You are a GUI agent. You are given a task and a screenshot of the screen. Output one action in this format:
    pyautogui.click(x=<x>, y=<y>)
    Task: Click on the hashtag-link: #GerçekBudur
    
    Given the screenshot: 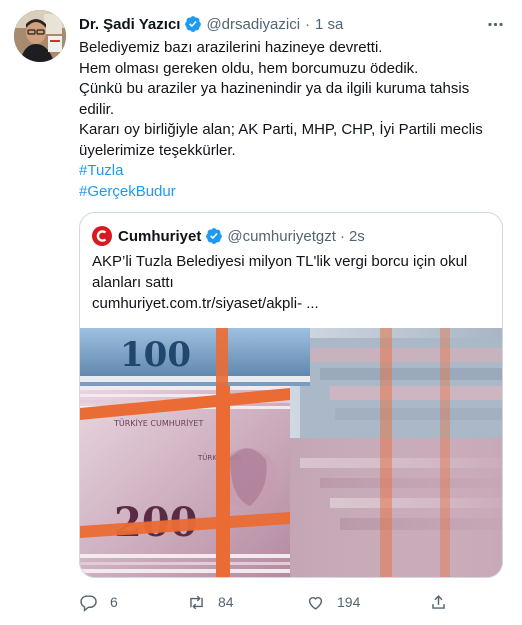 What is the action you would take?
    pyautogui.click(x=289, y=192)
    